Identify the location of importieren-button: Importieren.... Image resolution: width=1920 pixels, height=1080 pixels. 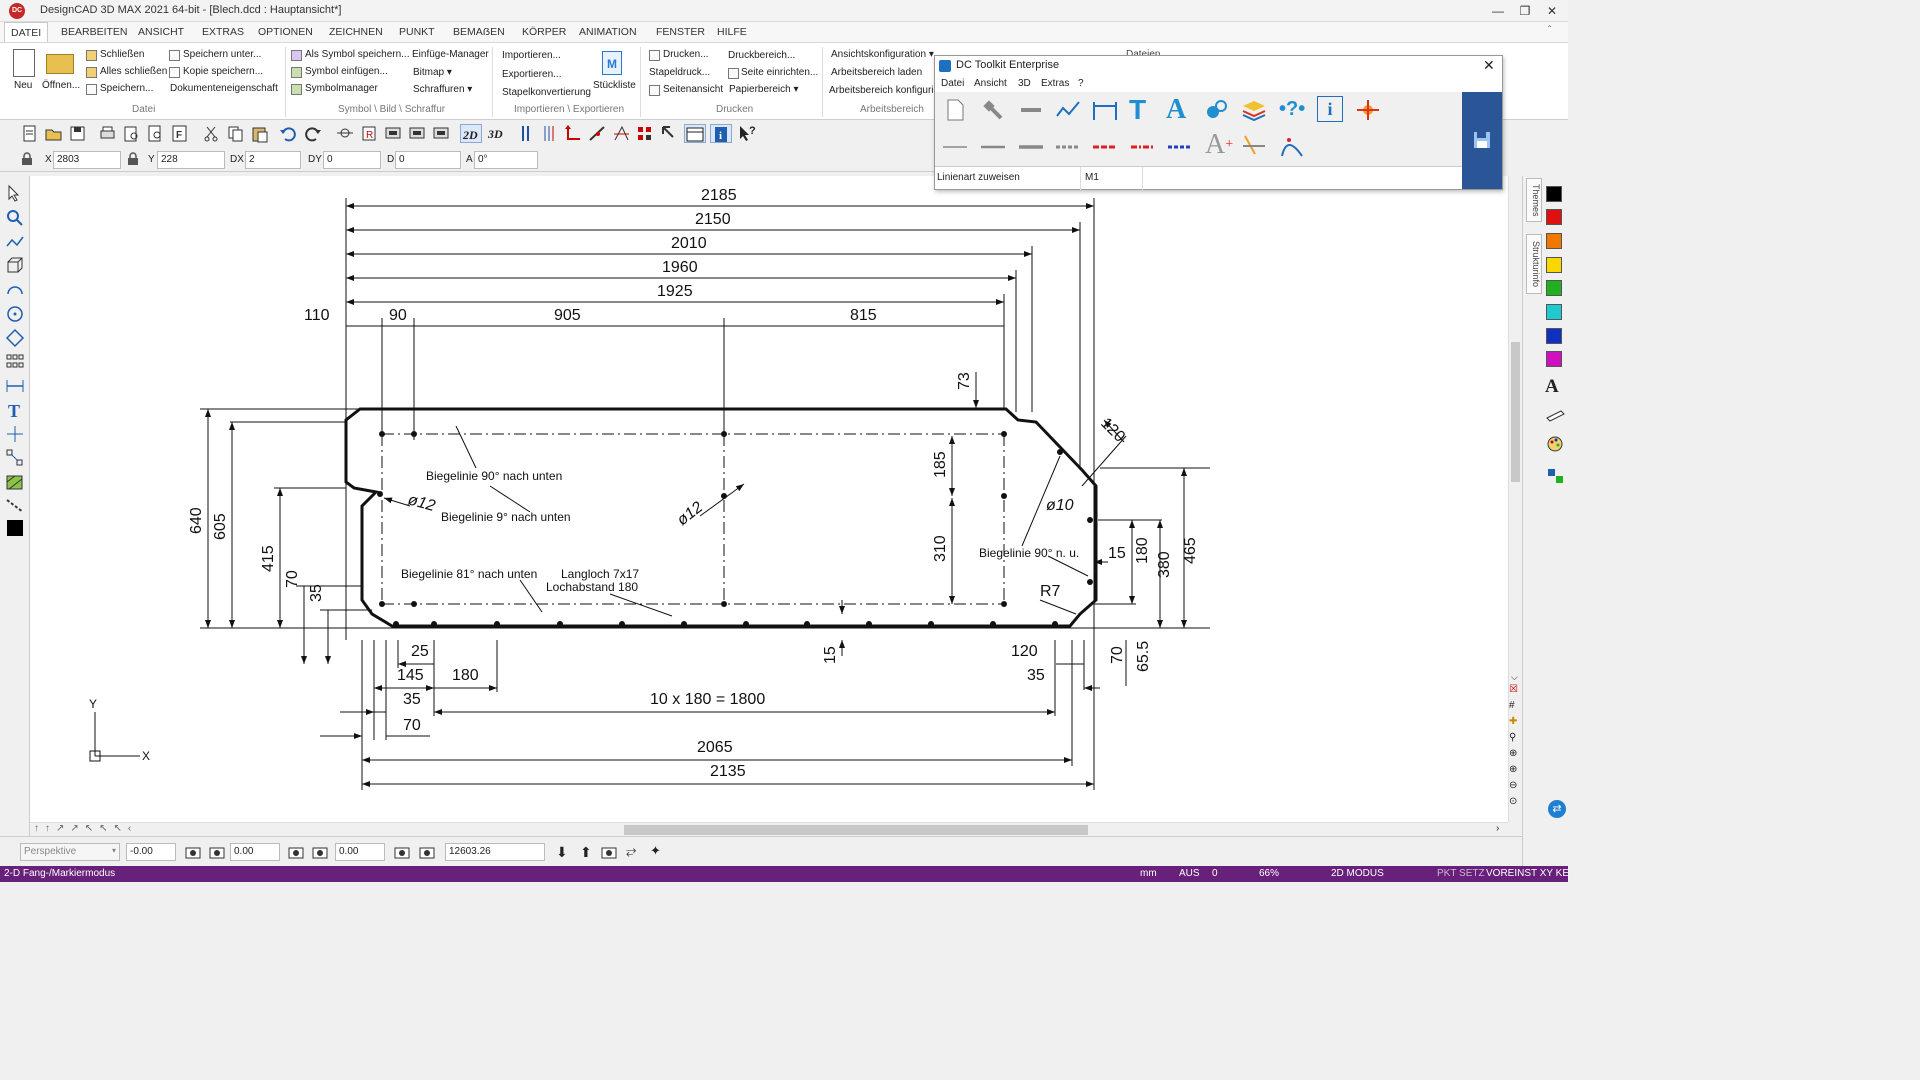
(531, 55).